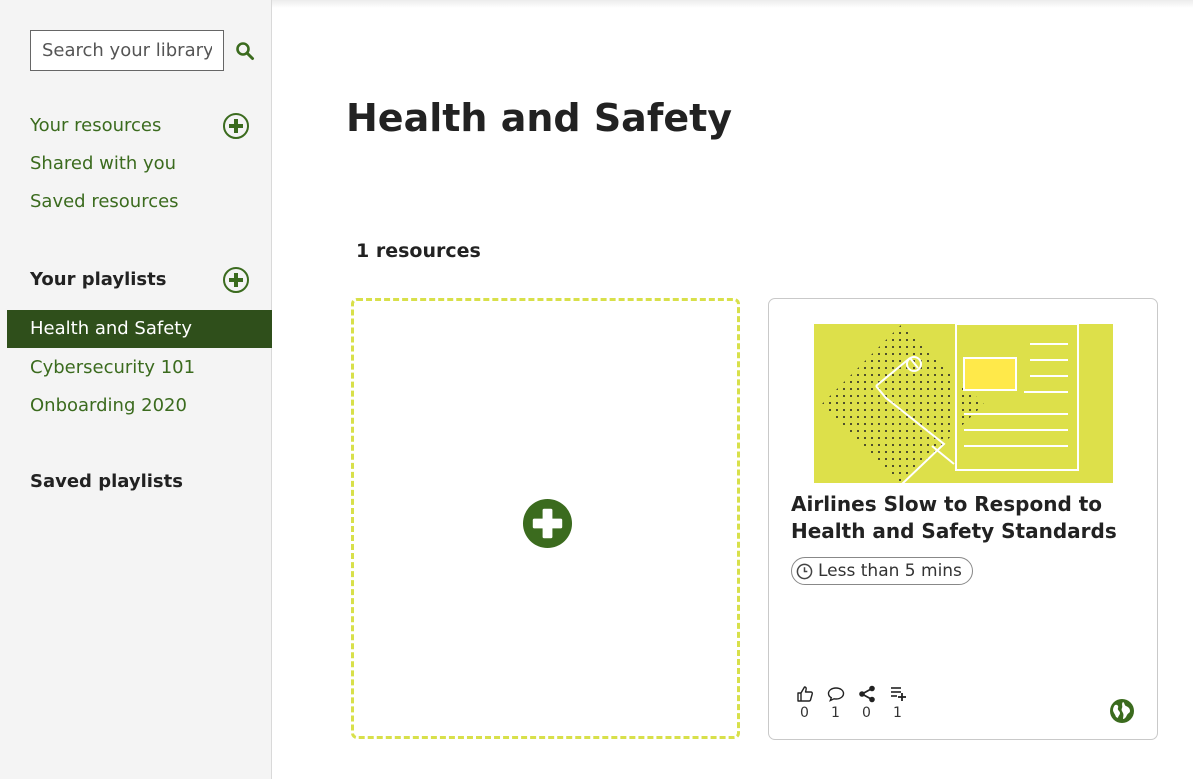 This screenshot has width=1193, height=779. What do you see at coordinates (106, 481) in the screenshot?
I see `saved-playlists-heading: Saved playlists` at bounding box center [106, 481].